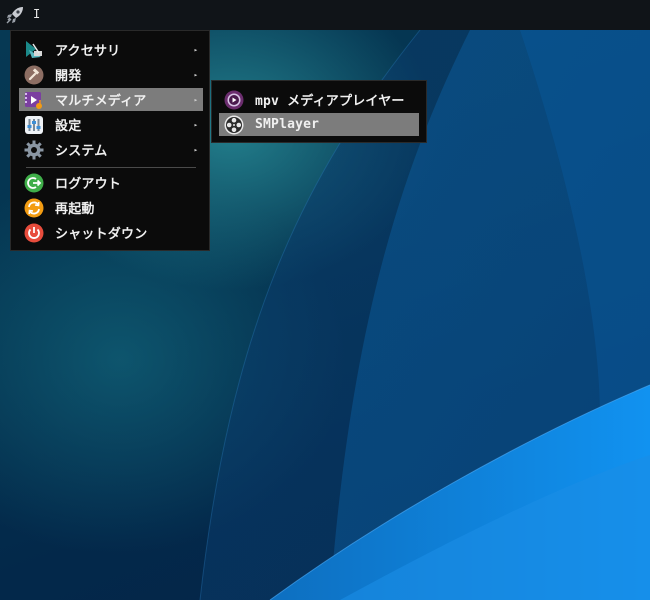  Describe the element at coordinates (34, 75) in the screenshot. I see `development-icon` at that location.